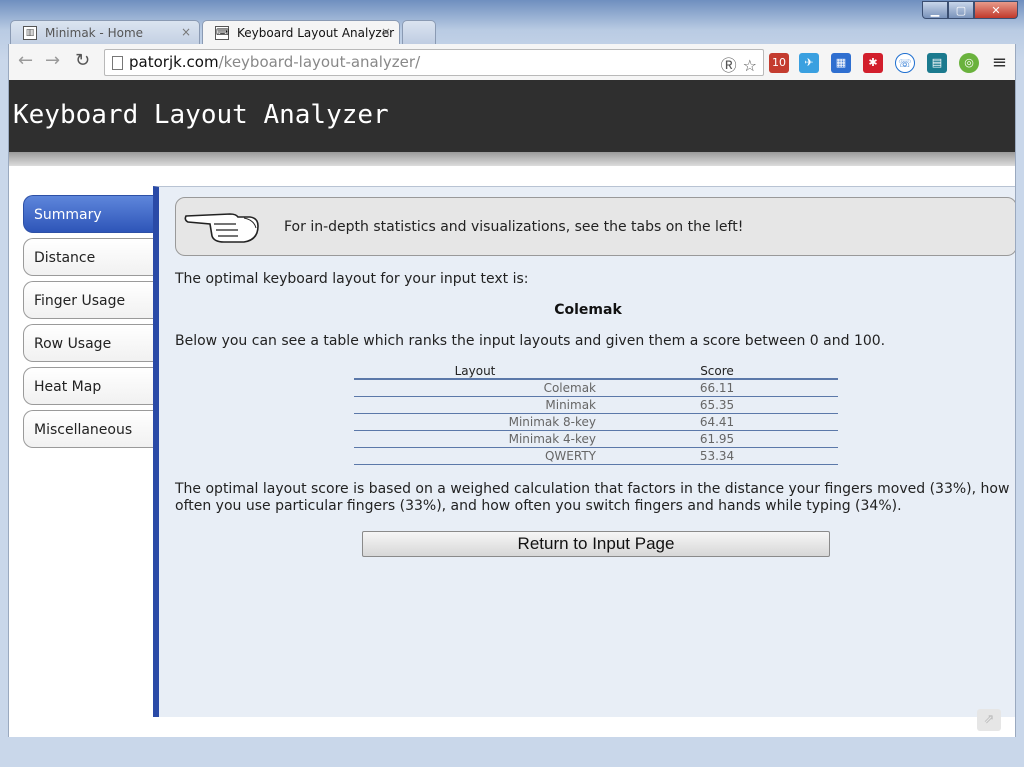 The width and height of the screenshot is (1024, 767). What do you see at coordinates (201, 115) in the screenshot?
I see `page-title: Keyboard Layout Analyzer` at bounding box center [201, 115].